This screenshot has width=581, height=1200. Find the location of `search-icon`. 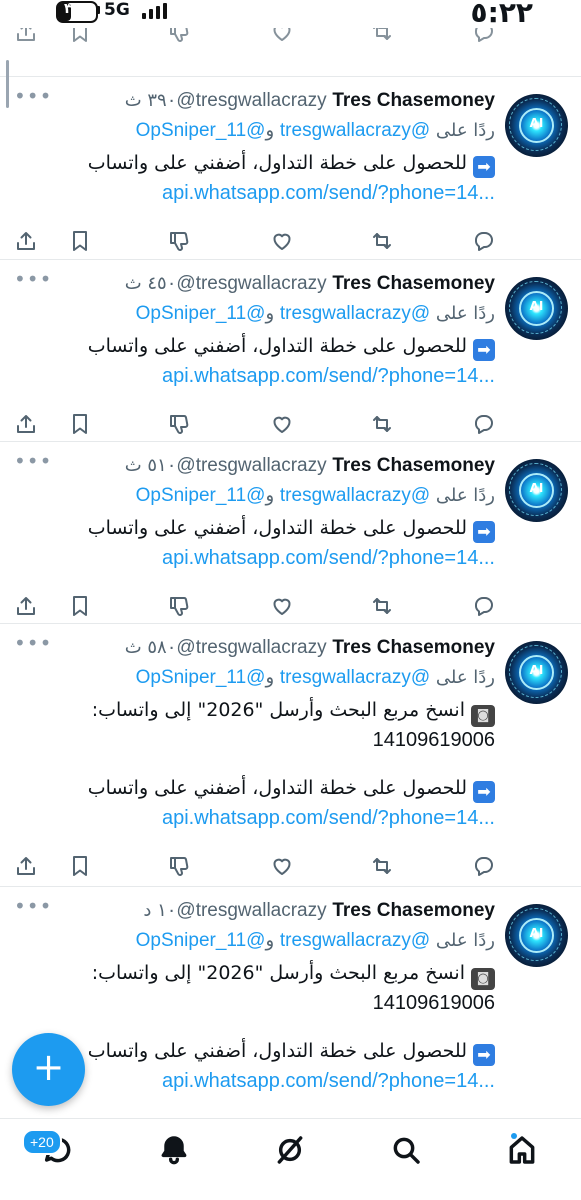

search-icon is located at coordinates (406, 1150).